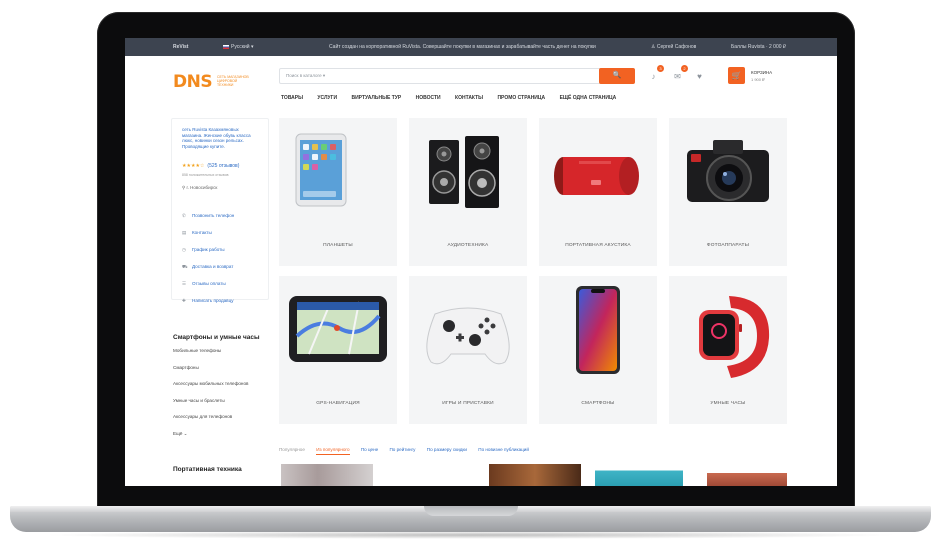 This screenshot has height=548, width=941. Describe the element at coordinates (208, 272) in the screenshot. I see `seller-link: ⛟ Доставка и возврат` at that location.